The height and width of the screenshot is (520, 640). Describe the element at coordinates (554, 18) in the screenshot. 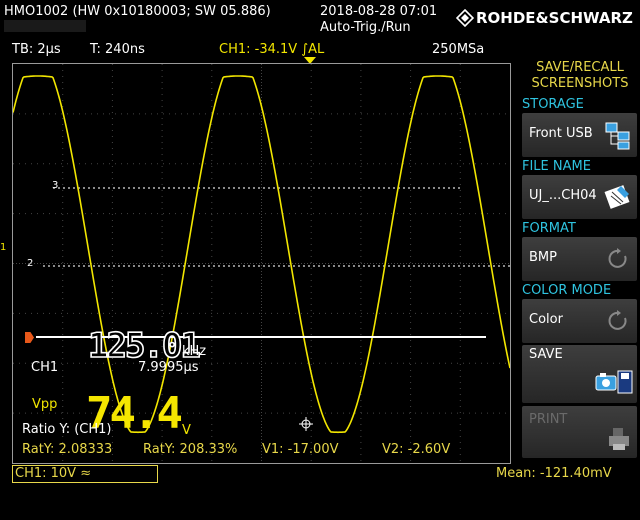

I see `brand-name: ROHDE&SCHWARZ` at that location.